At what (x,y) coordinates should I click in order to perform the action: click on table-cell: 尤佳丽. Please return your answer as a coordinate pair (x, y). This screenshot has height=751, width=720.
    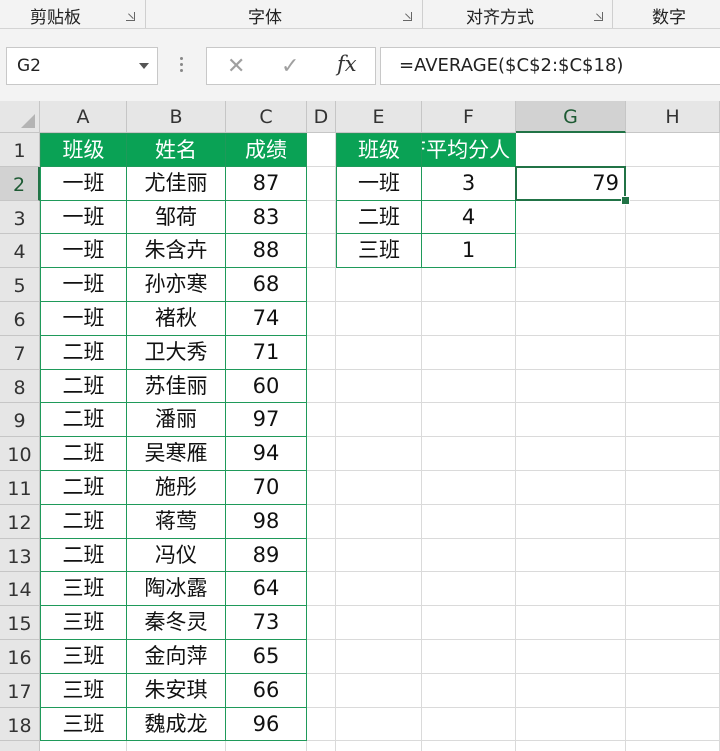
    Looking at the image, I should click on (176, 183).